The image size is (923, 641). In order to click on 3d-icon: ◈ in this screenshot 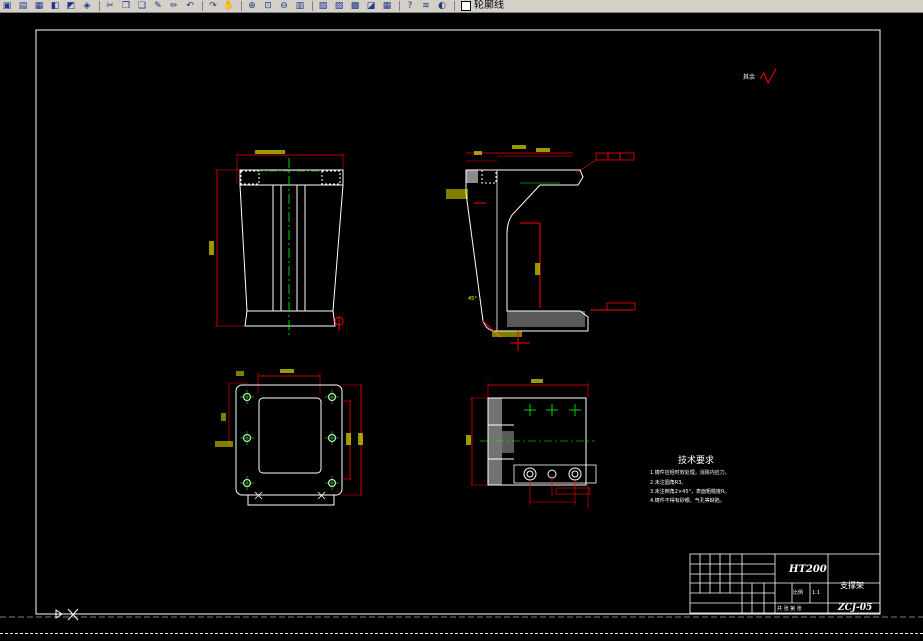, I will do `click(87, 6)`.